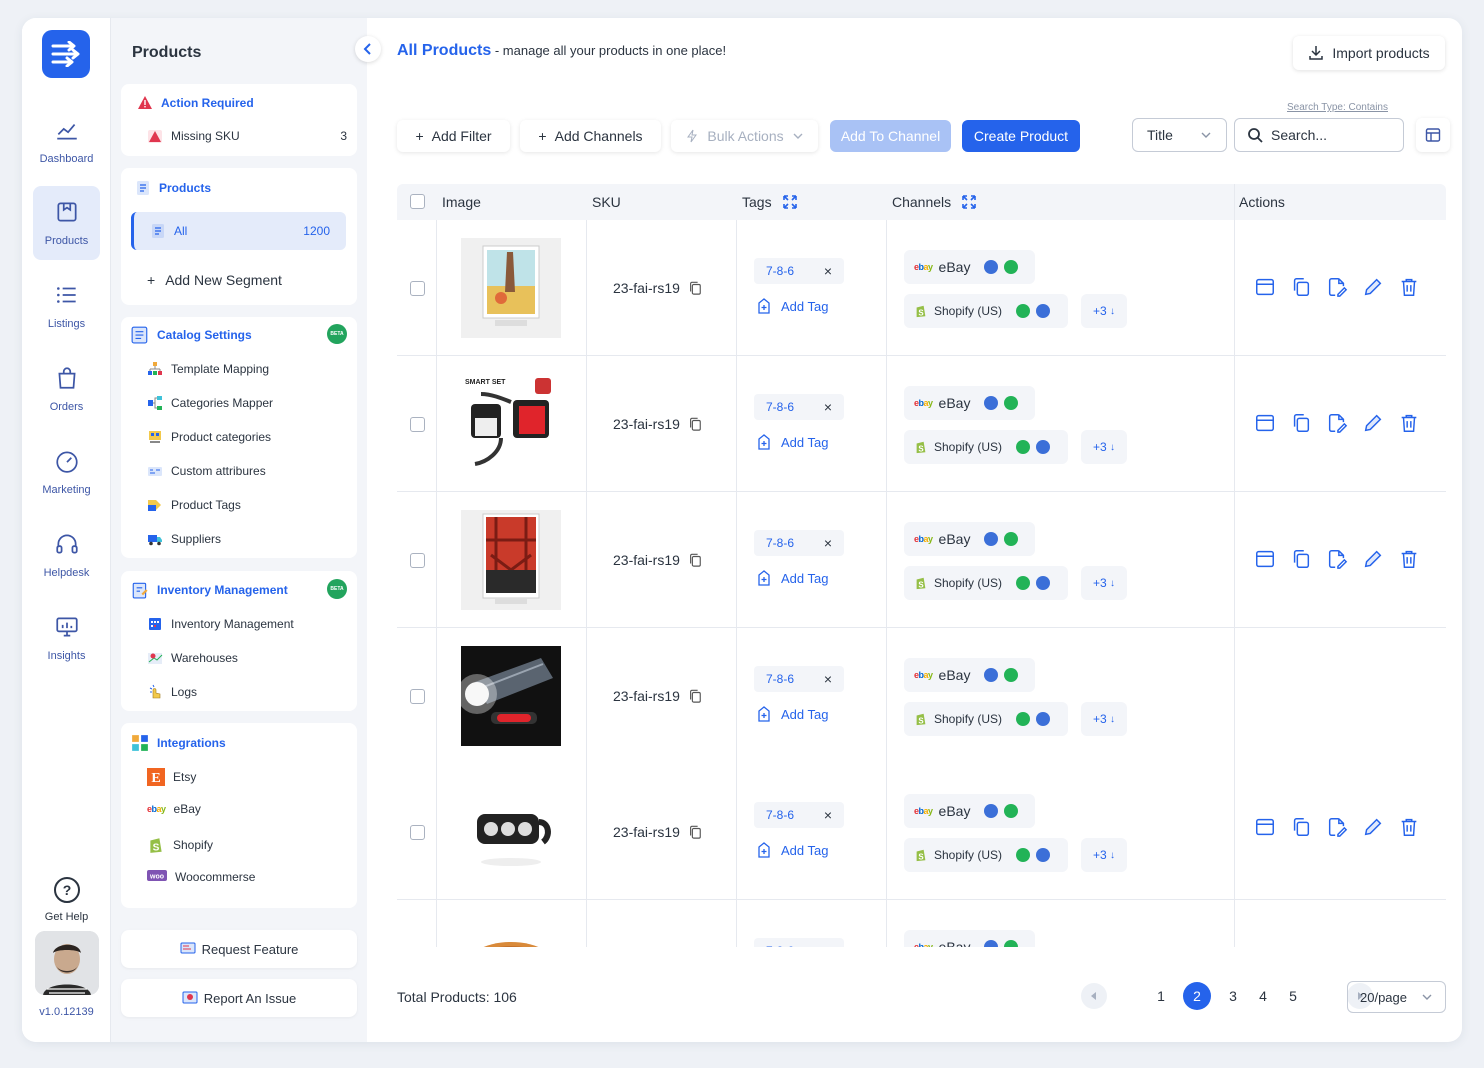  I want to click on inventory-management-header: Inventory Management, so click(209, 590).